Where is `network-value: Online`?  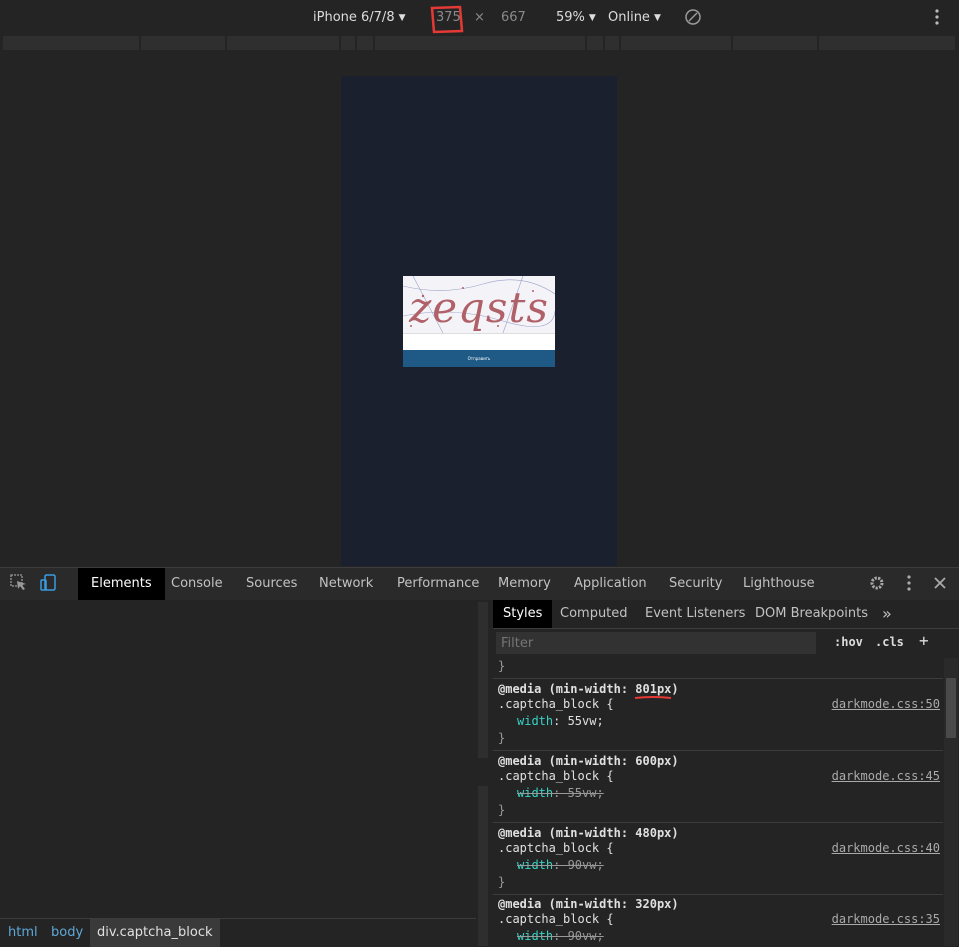
network-value: Online is located at coordinates (629, 17).